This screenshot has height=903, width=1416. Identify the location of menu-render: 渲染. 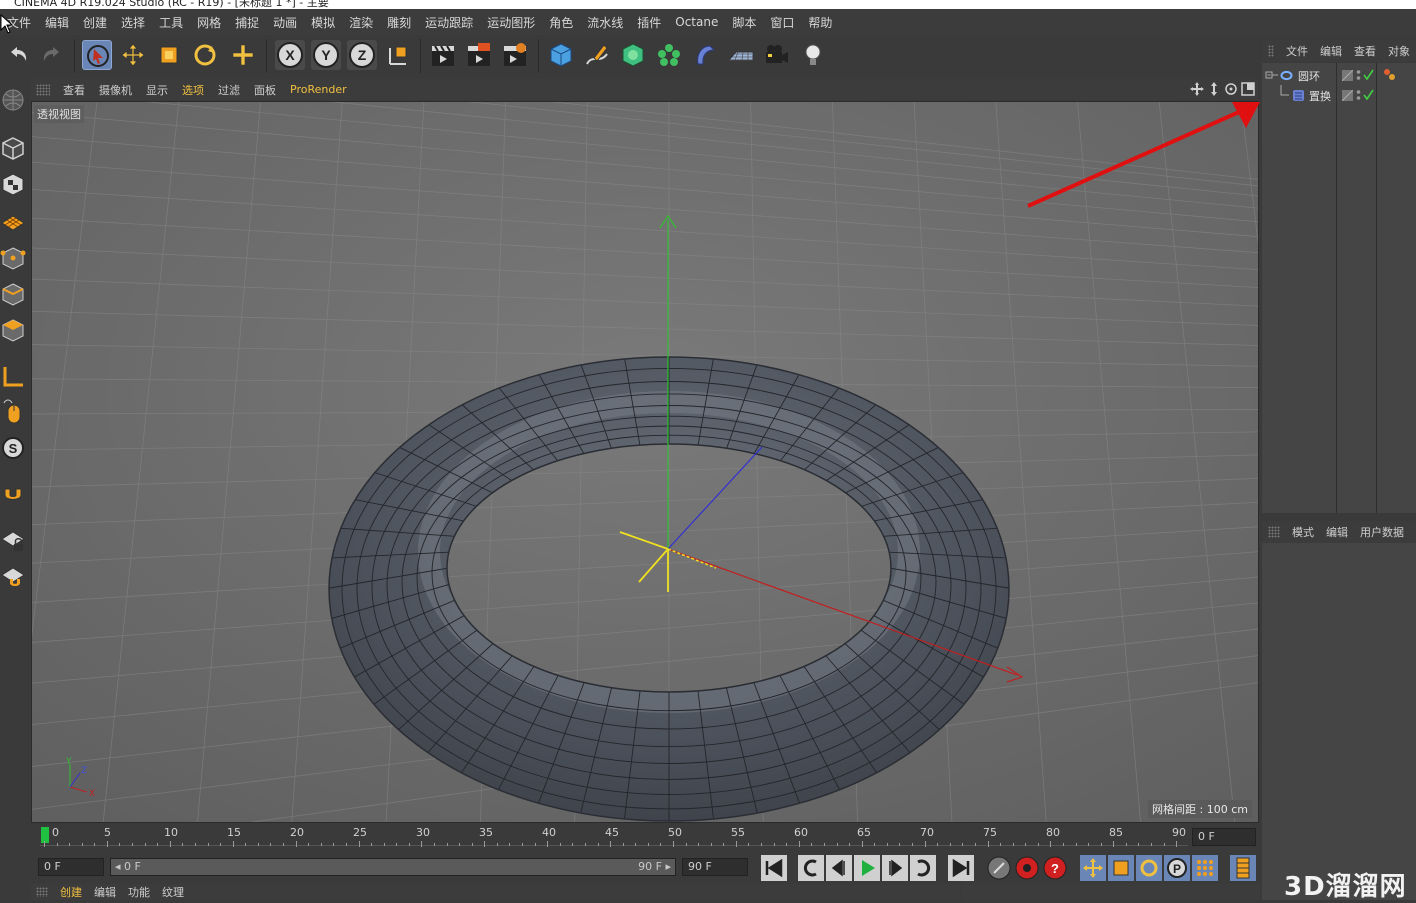
(361, 22).